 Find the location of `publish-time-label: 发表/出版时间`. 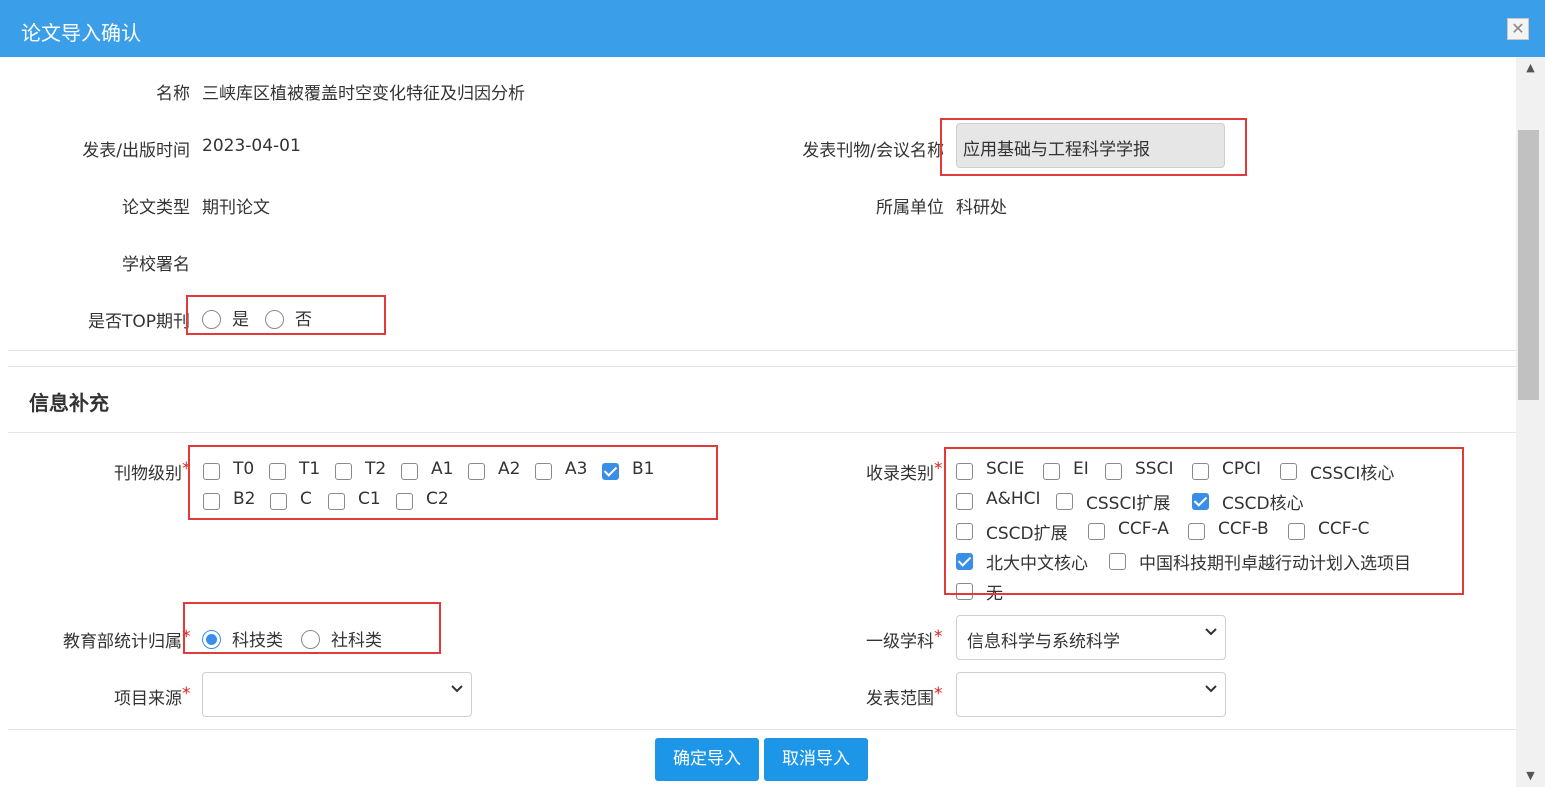

publish-time-label: 发表/出版时间 is located at coordinates (136, 151).